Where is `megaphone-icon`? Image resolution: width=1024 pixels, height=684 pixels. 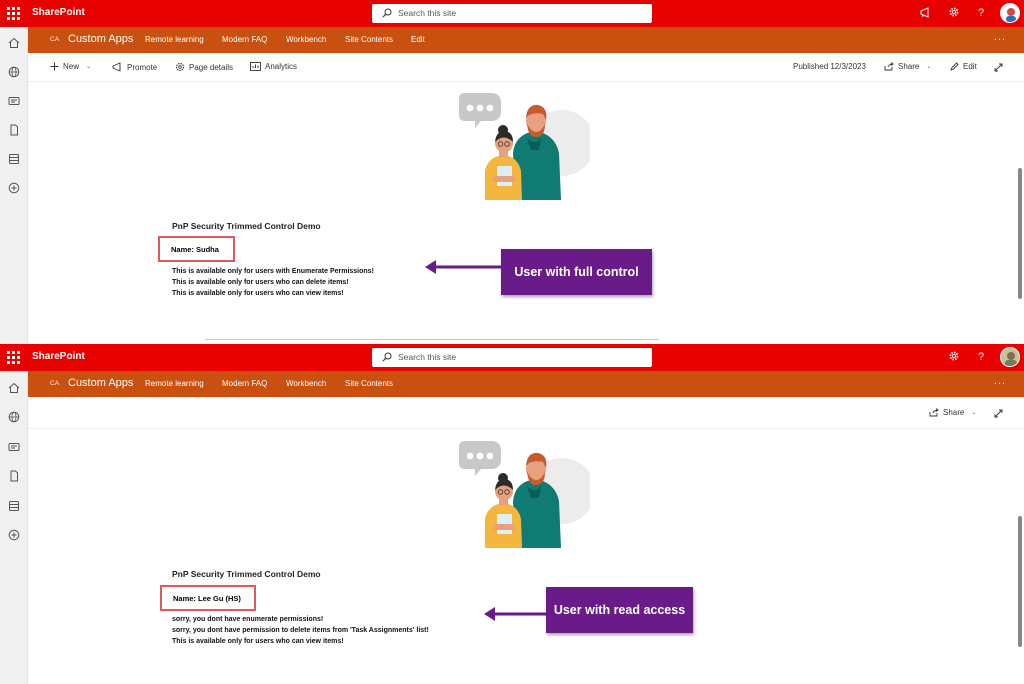 megaphone-icon is located at coordinates (925, 12).